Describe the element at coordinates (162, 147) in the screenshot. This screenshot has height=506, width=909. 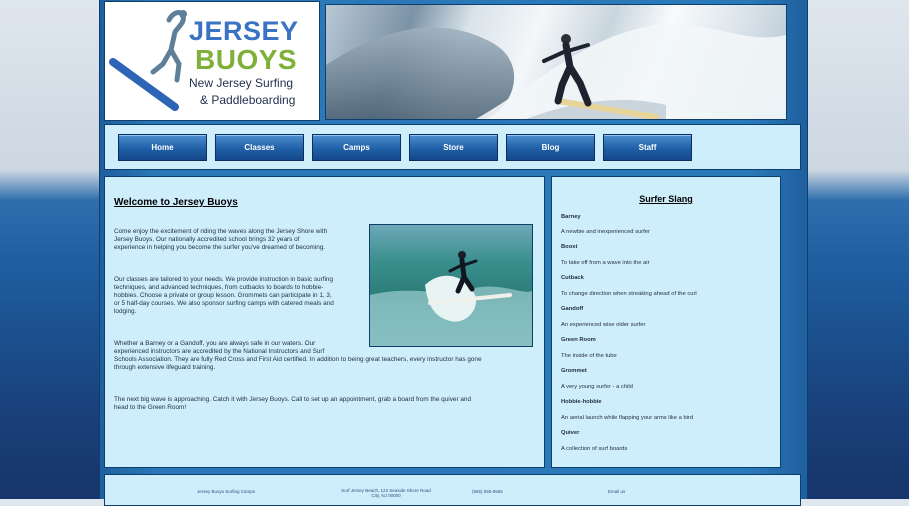
I see `nav-home-button: Home` at that location.